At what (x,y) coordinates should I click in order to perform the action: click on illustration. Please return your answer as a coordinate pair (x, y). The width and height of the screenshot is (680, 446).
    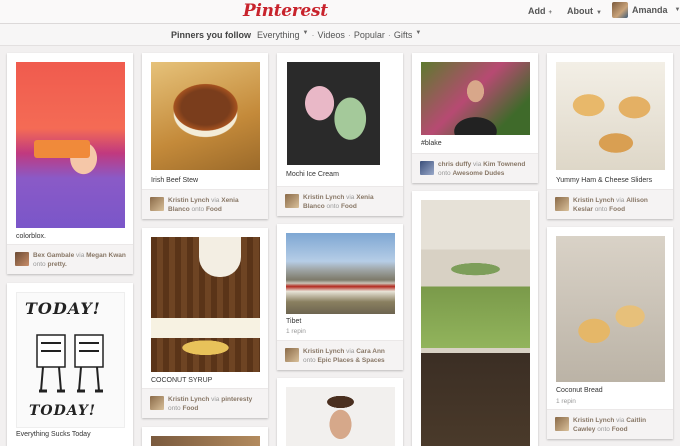
    Looking at the image, I should click on (70, 363).